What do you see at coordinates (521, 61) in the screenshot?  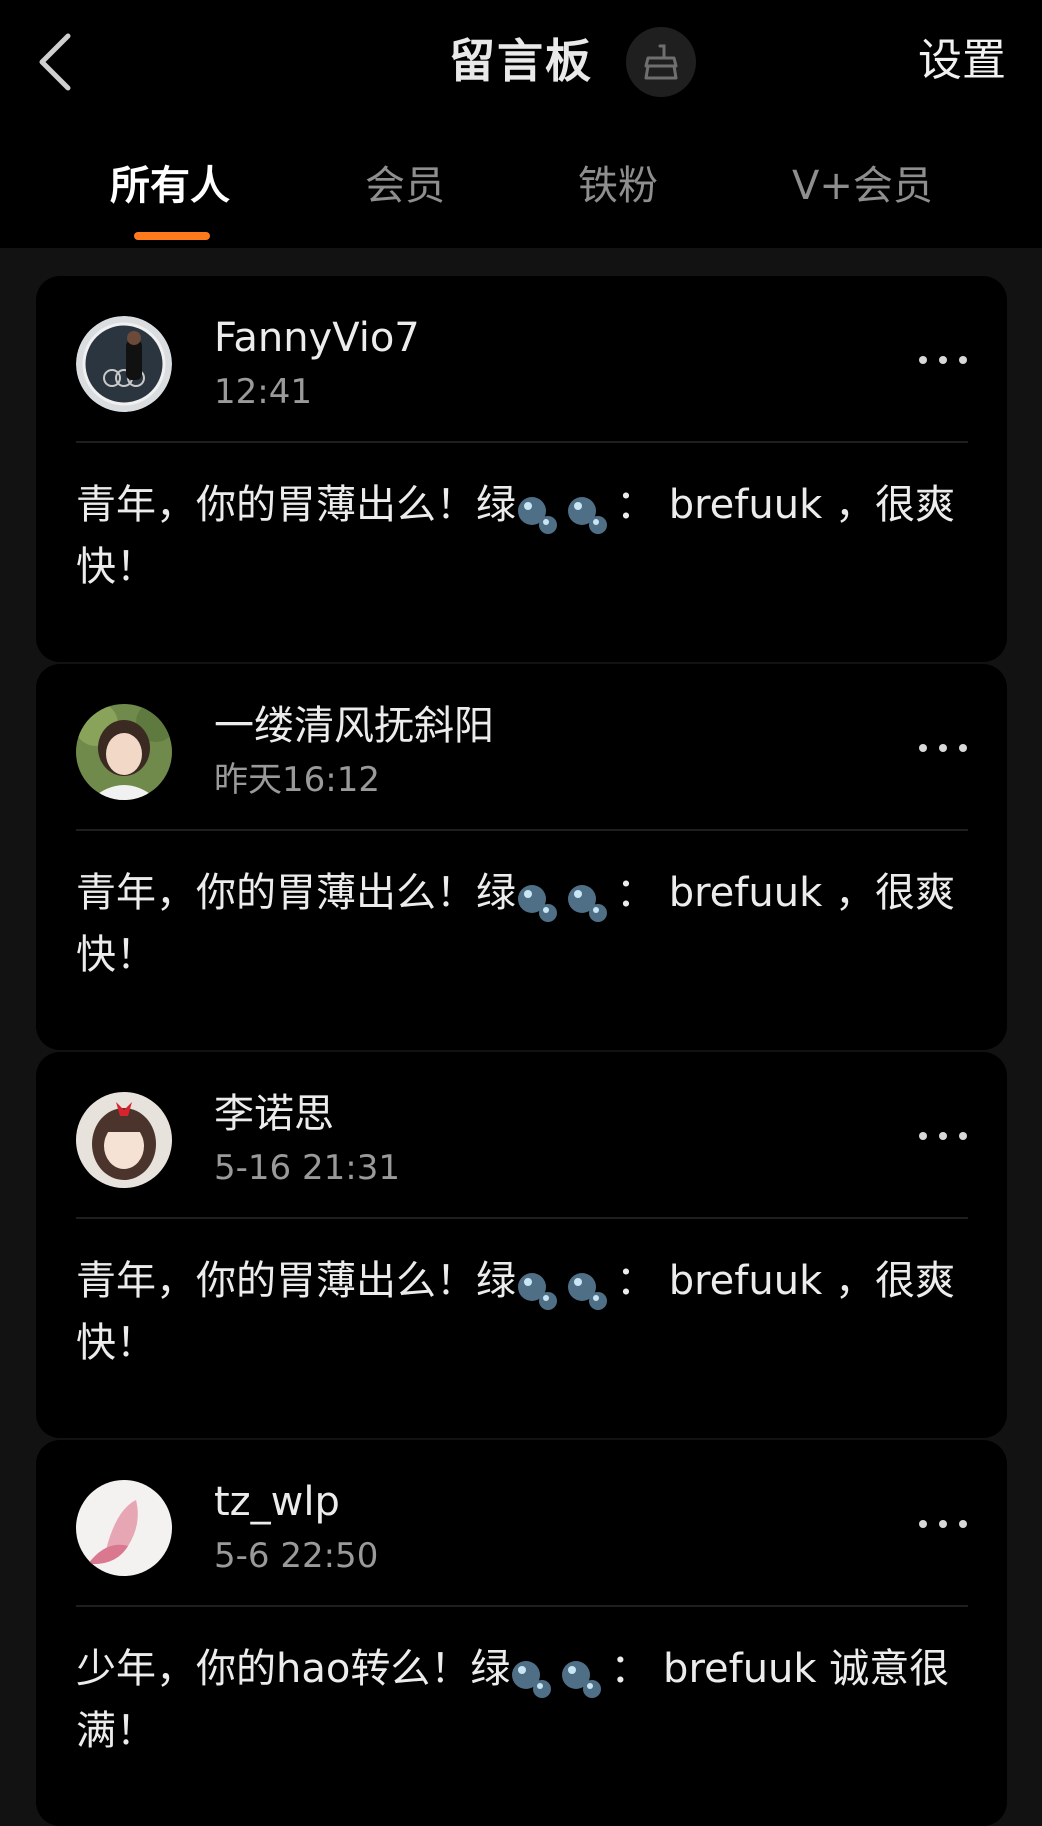 I see `page-title: 留言板` at bounding box center [521, 61].